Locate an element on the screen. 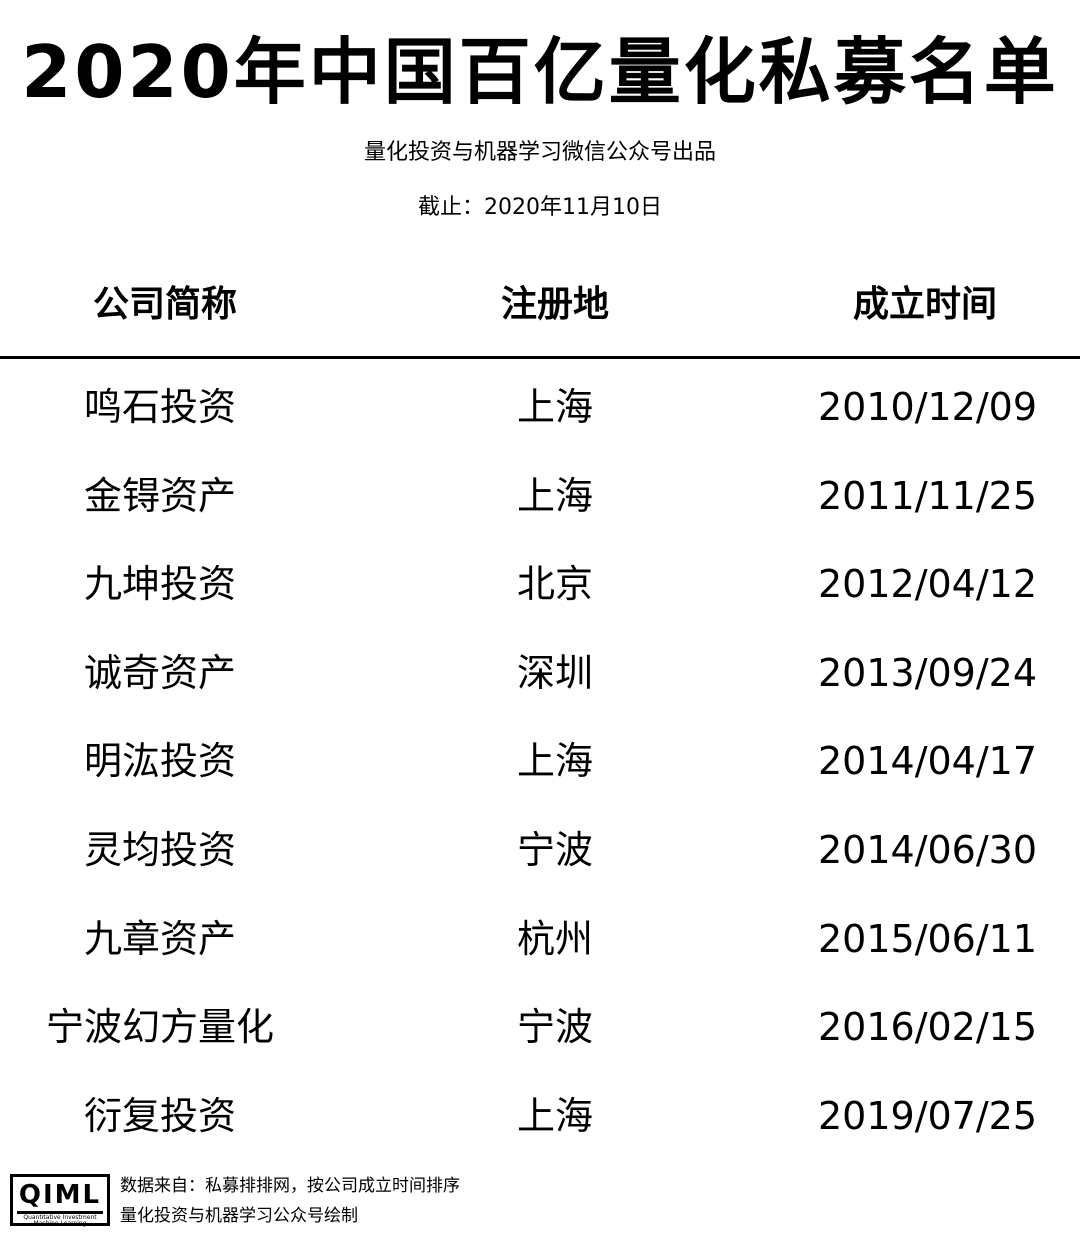  cell-location: 深圳 is located at coordinates (554, 672).